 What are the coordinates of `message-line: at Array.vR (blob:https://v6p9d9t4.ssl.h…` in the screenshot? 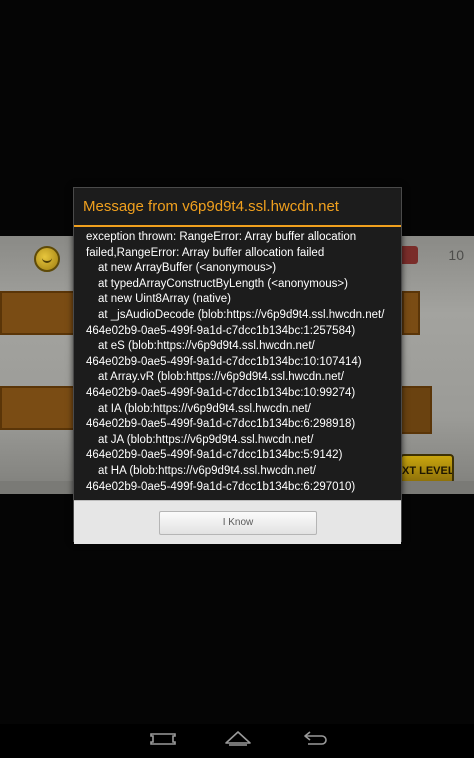 It's located at (221, 377).